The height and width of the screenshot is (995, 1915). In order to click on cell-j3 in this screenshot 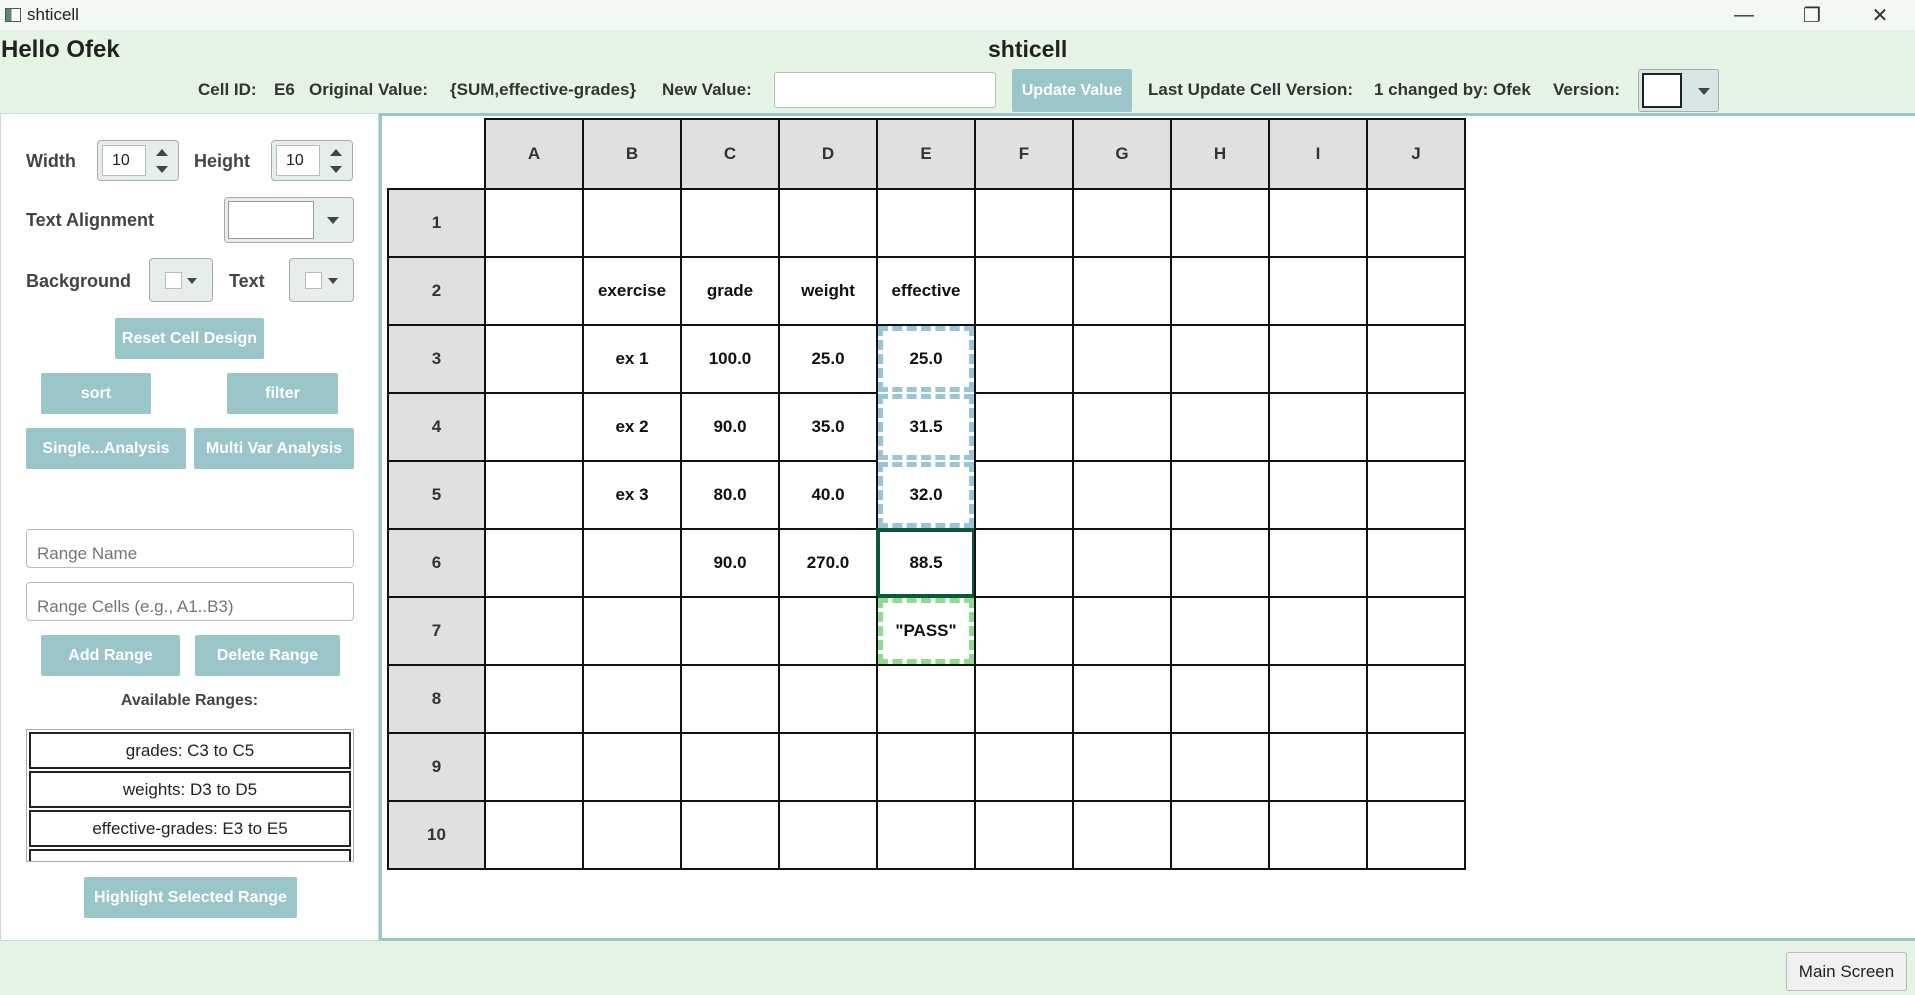, I will do `click(1416, 359)`.